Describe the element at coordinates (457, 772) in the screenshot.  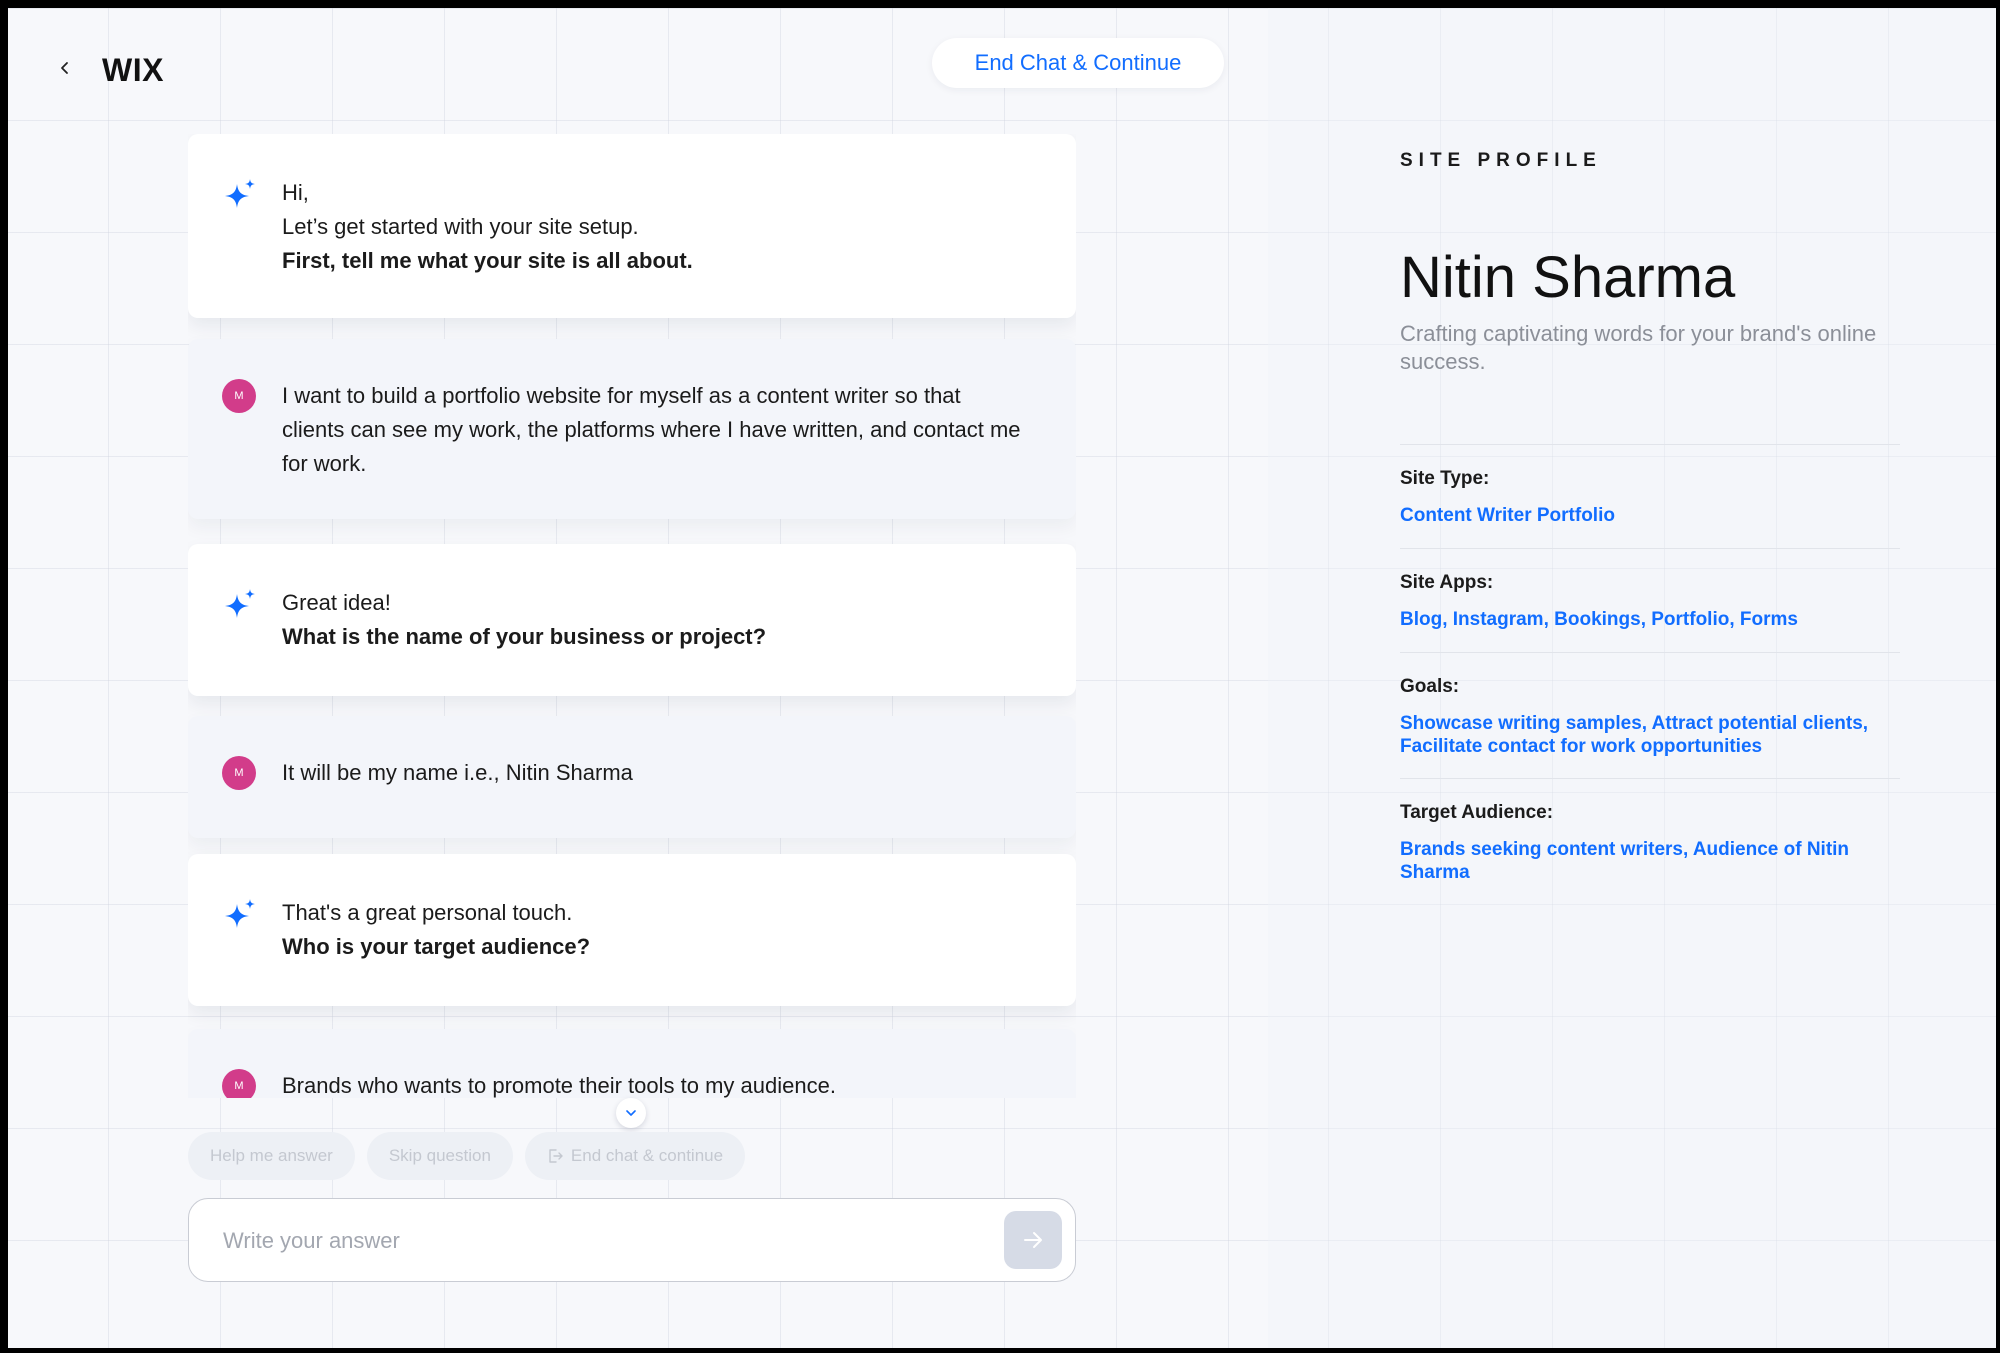
I see `message-text: It will be my name i.e., Nitin Sharma` at that location.